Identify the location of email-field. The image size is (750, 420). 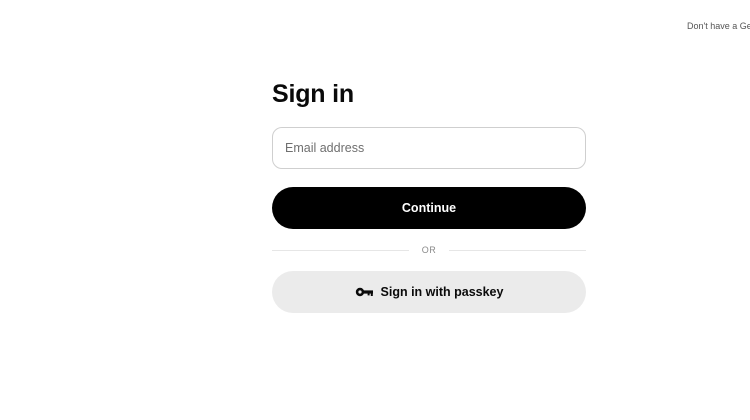
(429, 148).